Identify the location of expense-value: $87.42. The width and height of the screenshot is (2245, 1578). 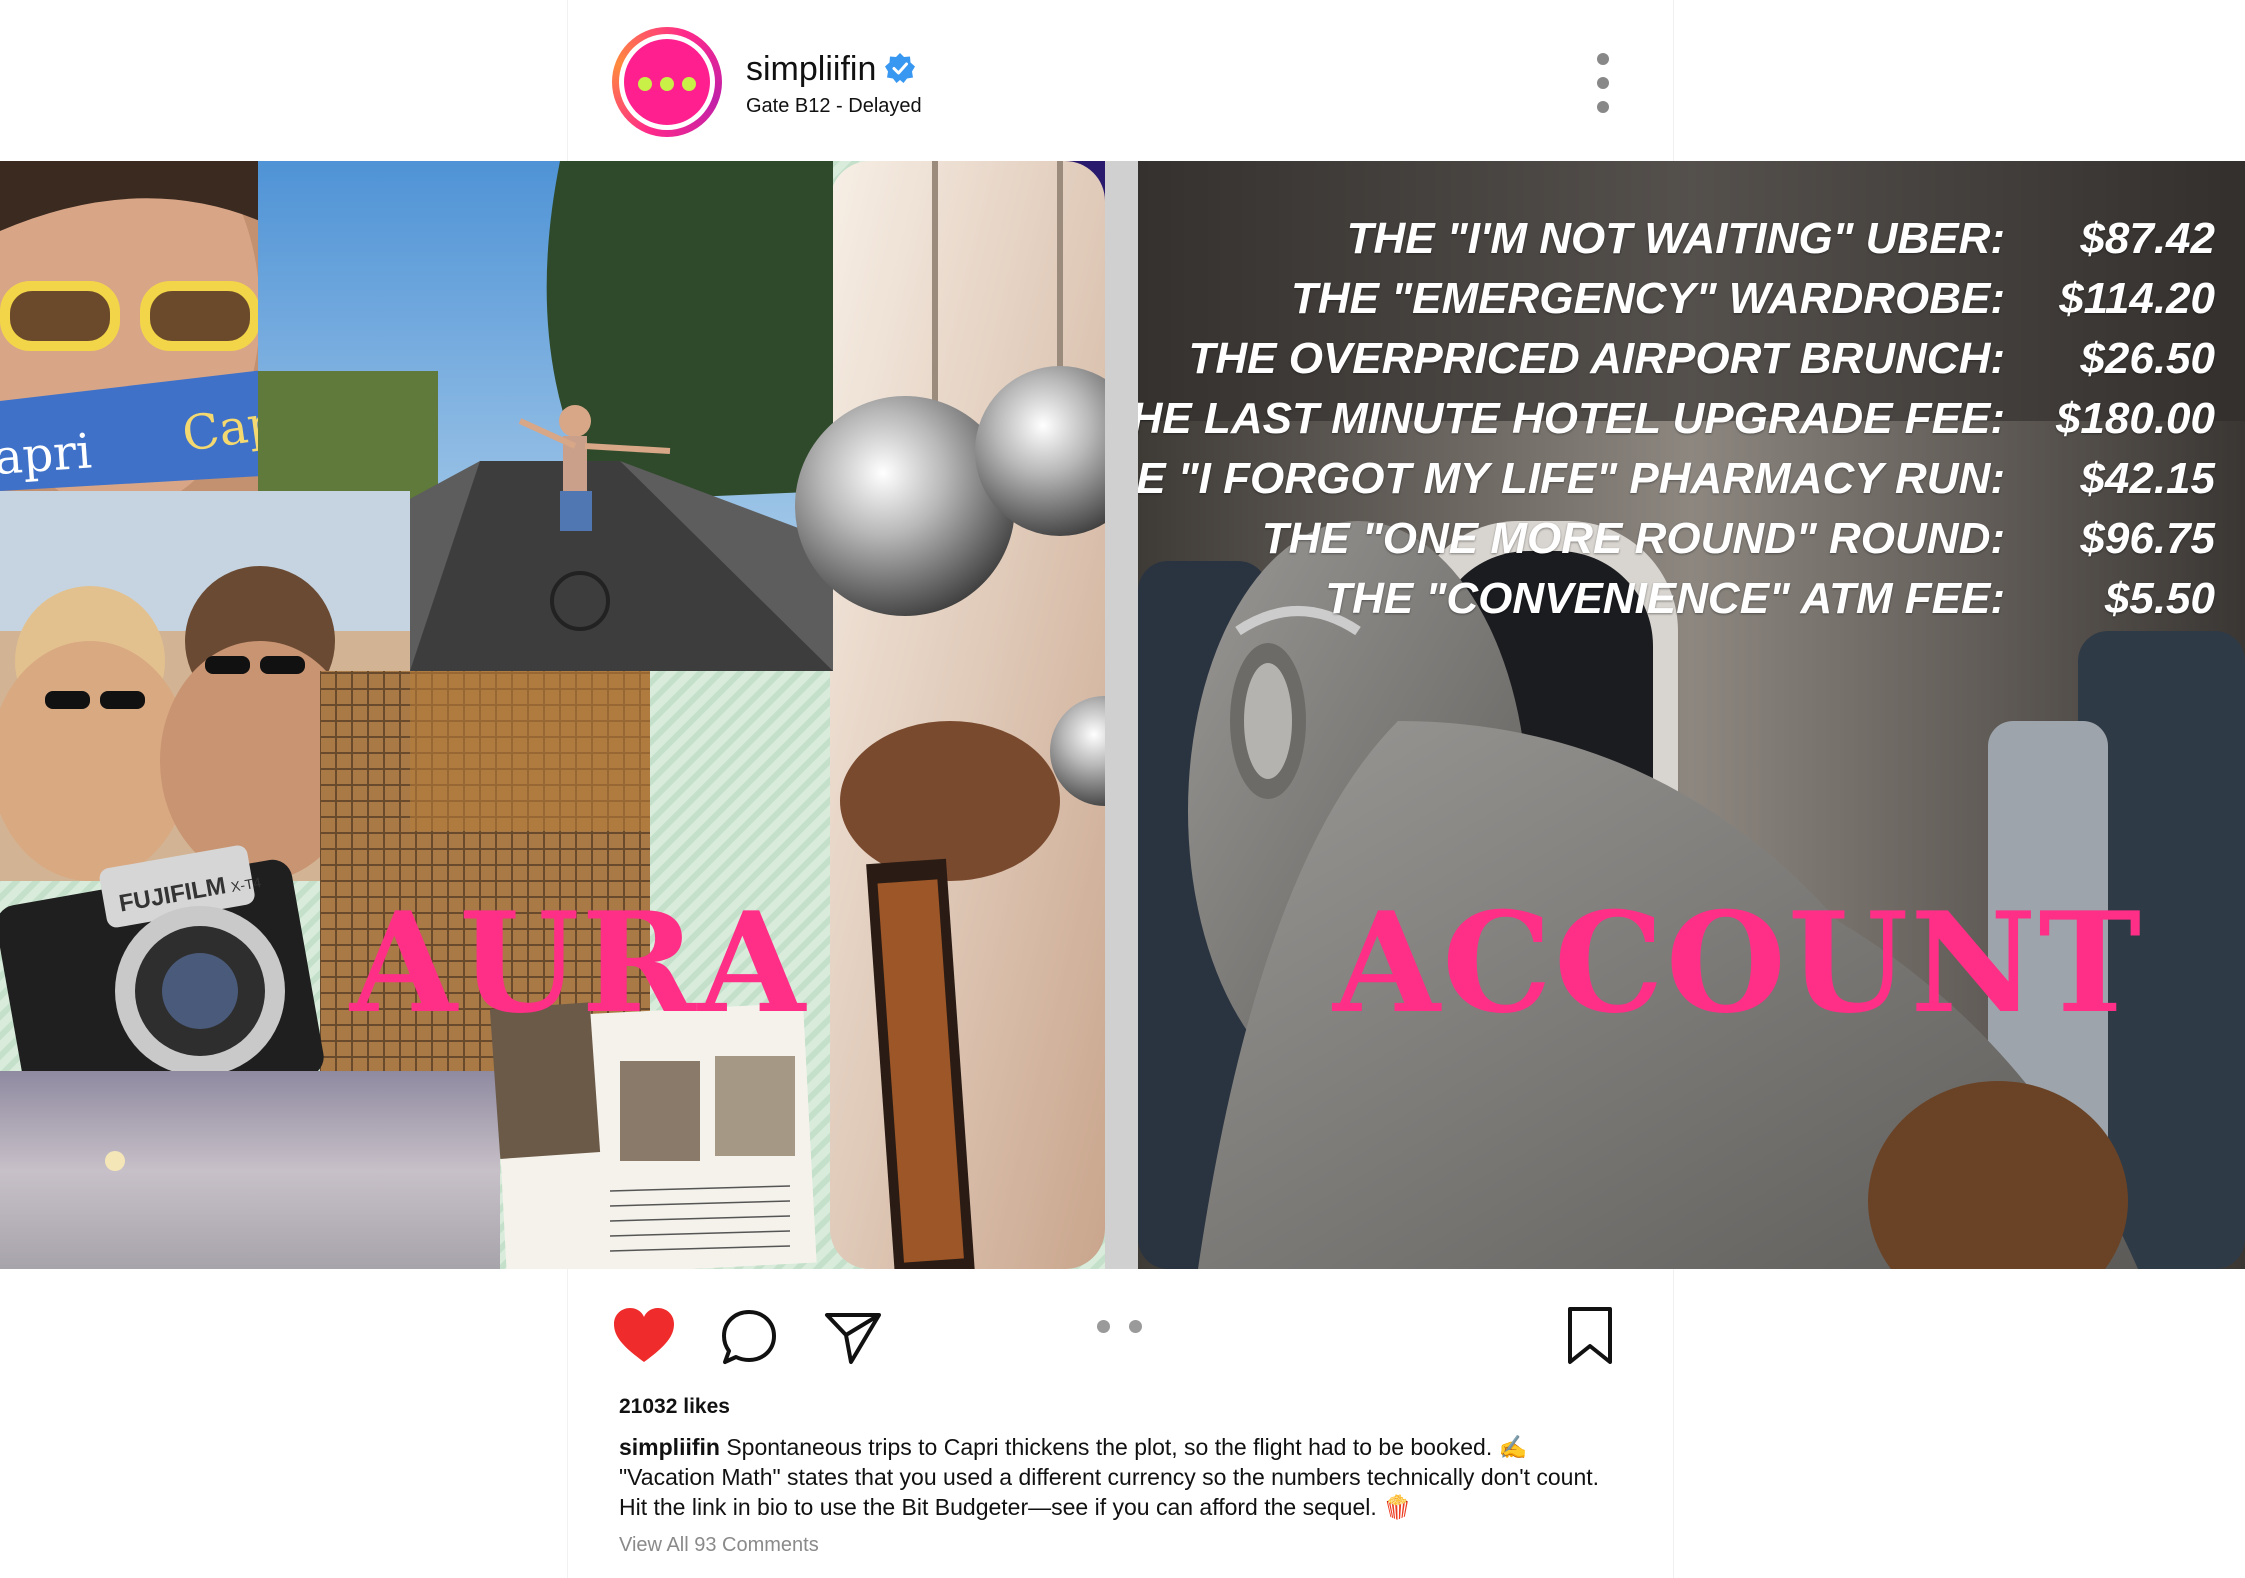
(2147, 238).